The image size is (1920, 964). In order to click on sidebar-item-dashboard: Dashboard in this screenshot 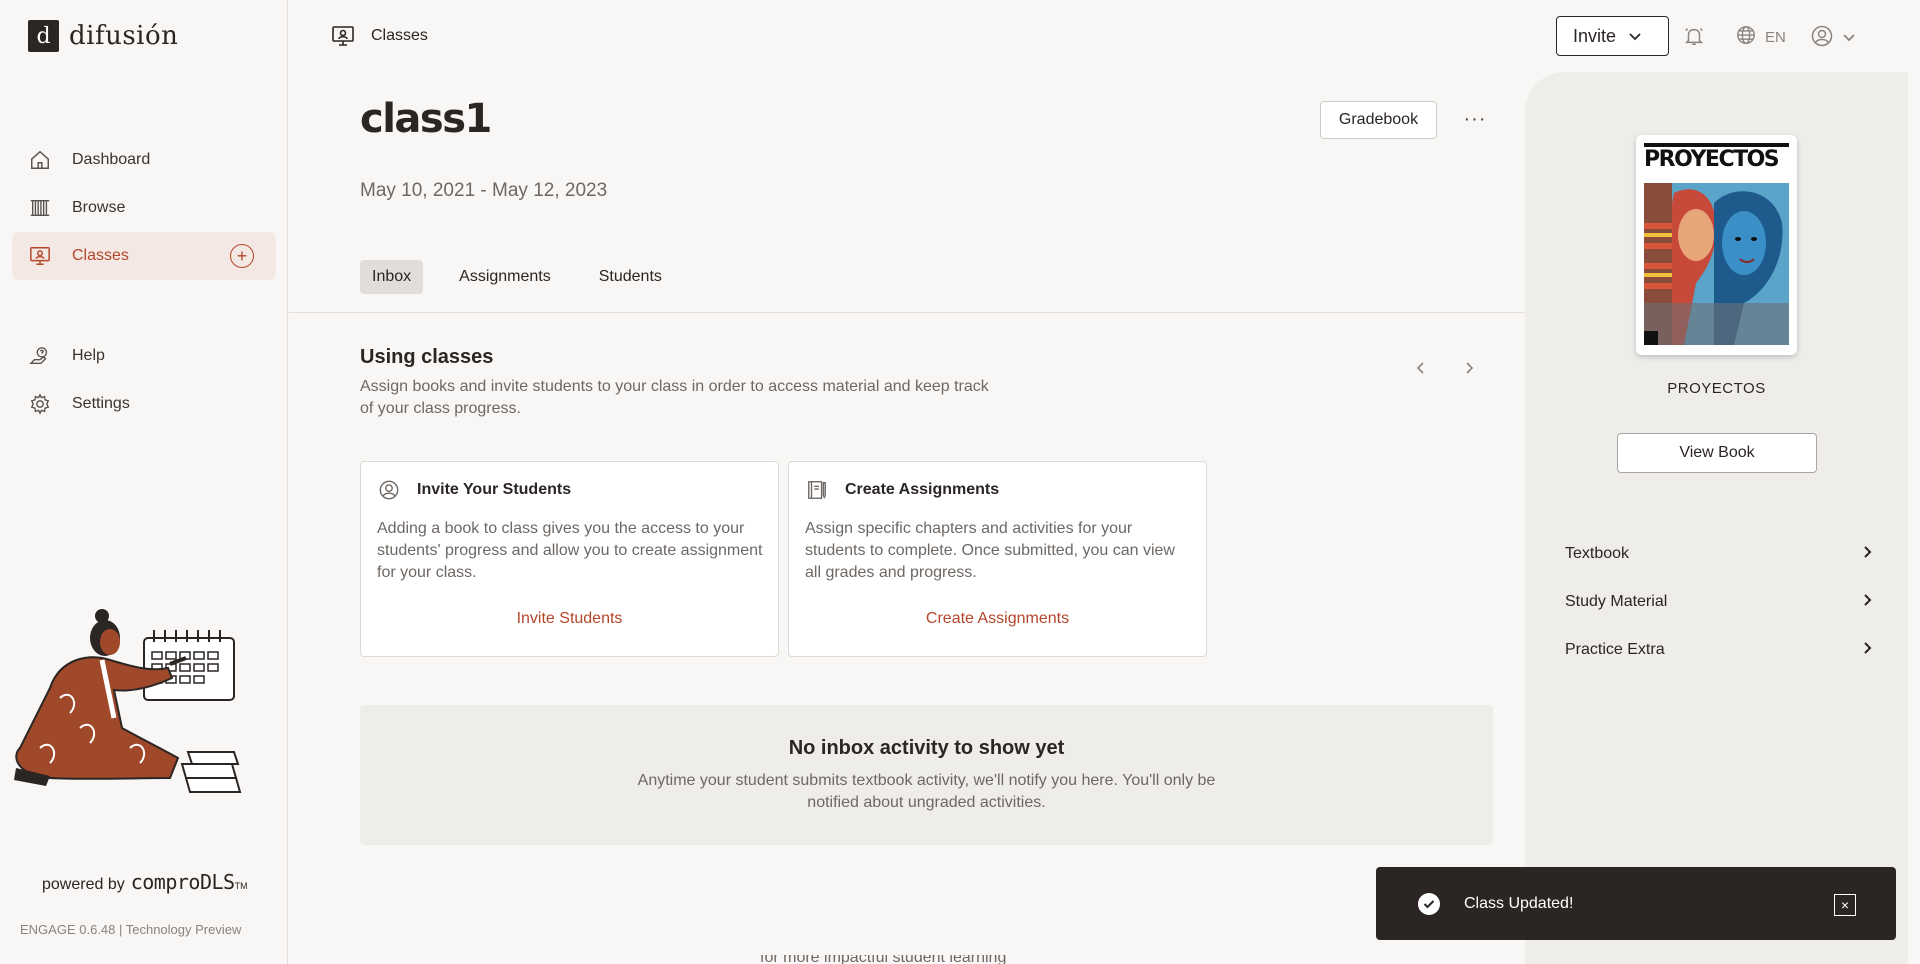, I will do `click(144, 160)`.